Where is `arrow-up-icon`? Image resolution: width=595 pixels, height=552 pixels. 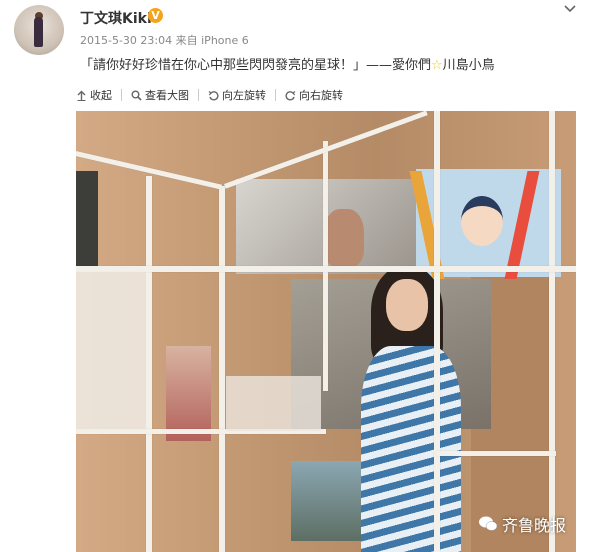
arrow-up-icon is located at coordinates (81, 95).